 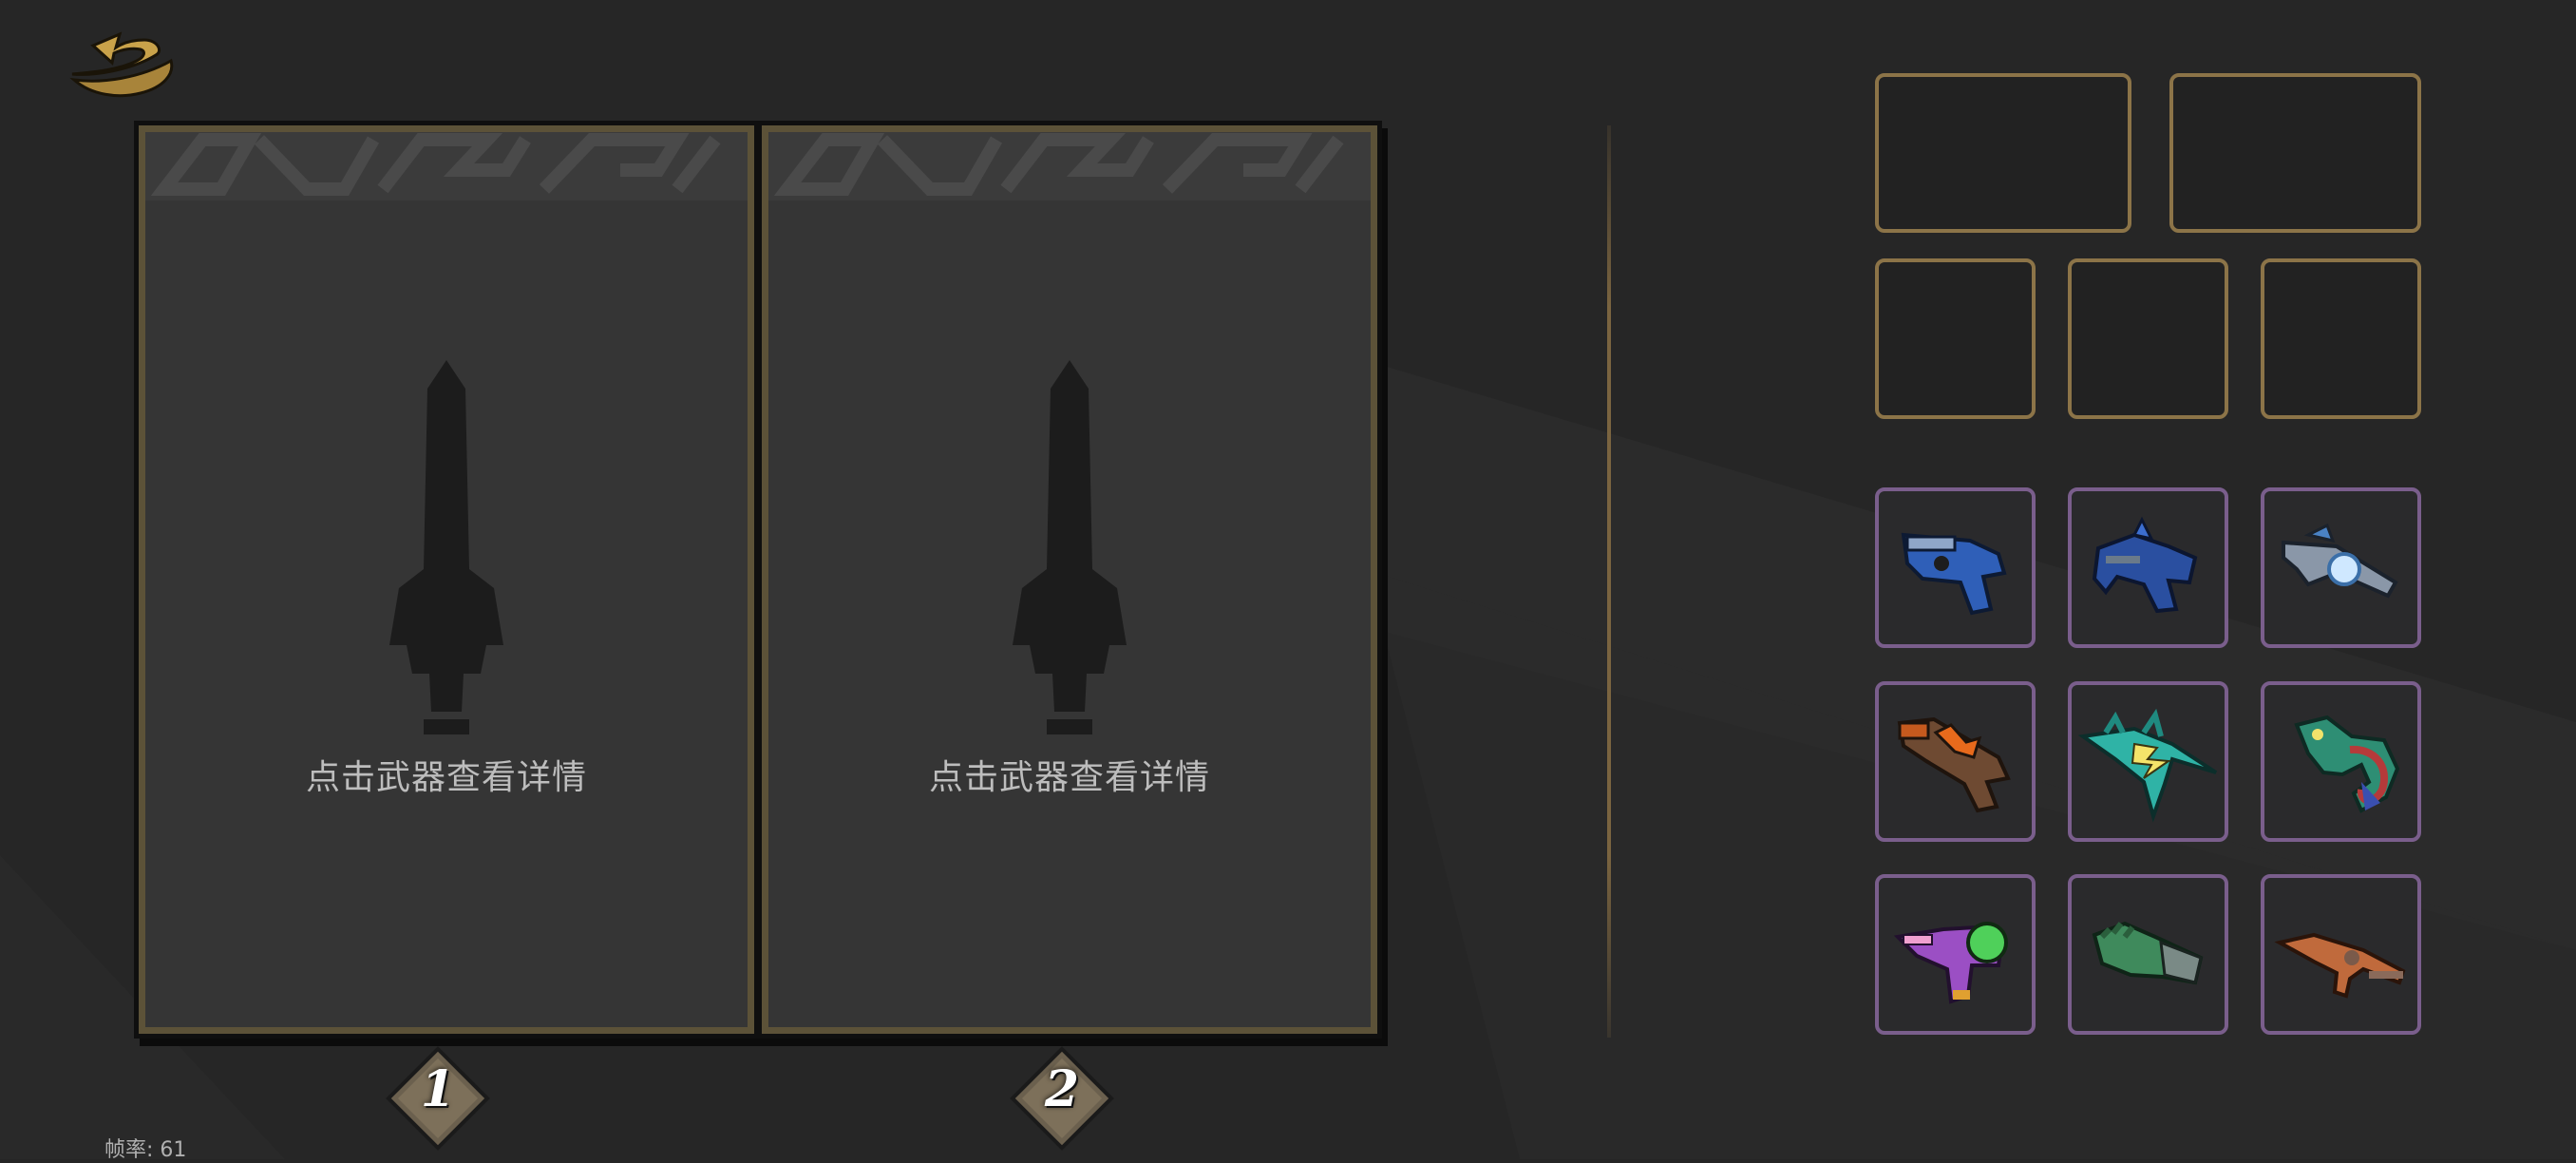 I want to click on gold-return-arrow-icon, so click(x=121, y=65).